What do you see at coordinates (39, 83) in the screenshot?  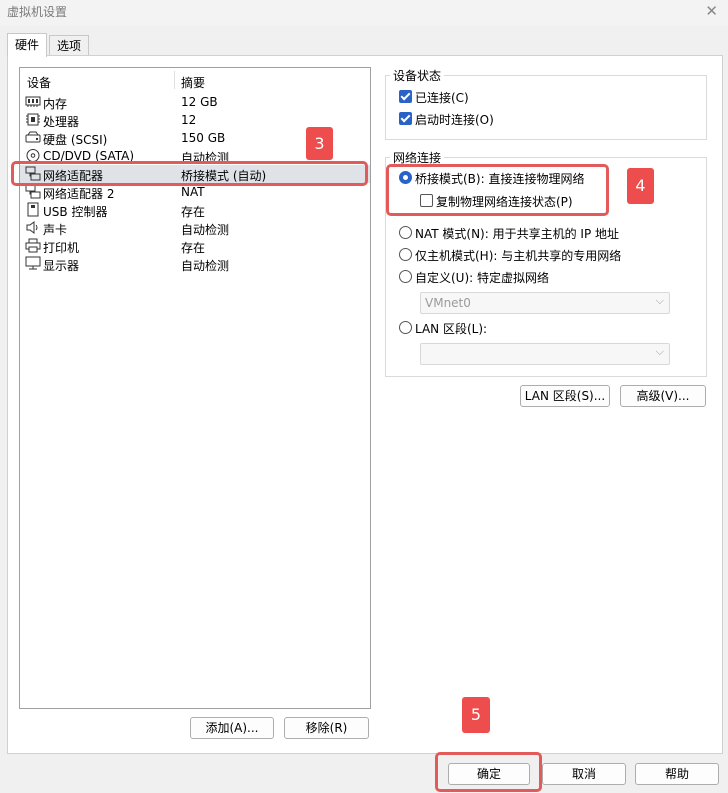 I see `column-header-device: 设备` at bounding box center [39, 83].